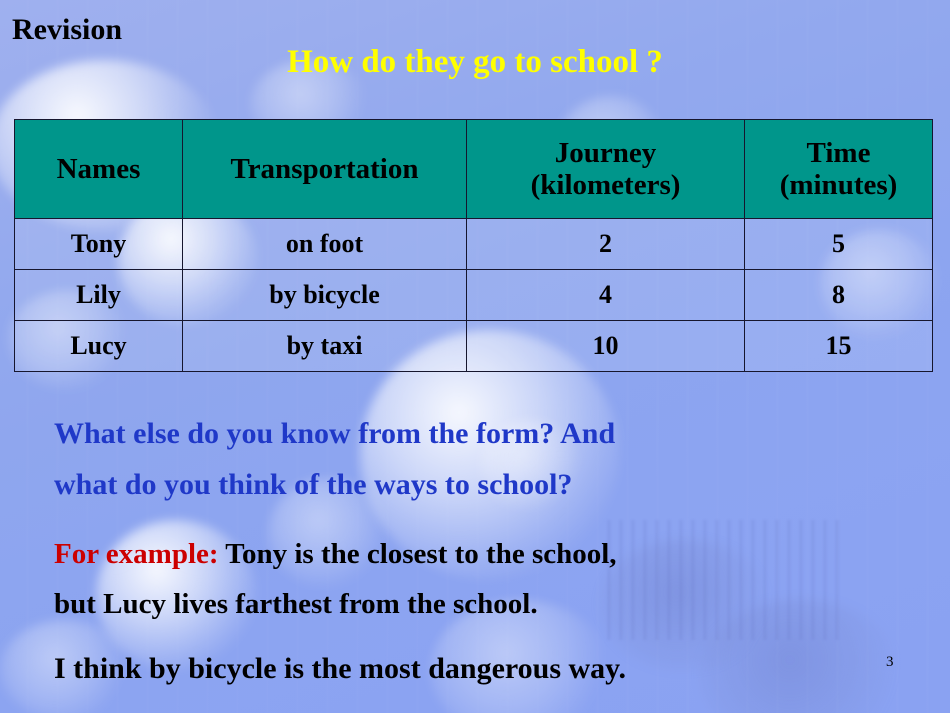 Image resolution: width=950 pixels, height=713 pixels. I want to click on cell-name: Tony, so click(98, 244).